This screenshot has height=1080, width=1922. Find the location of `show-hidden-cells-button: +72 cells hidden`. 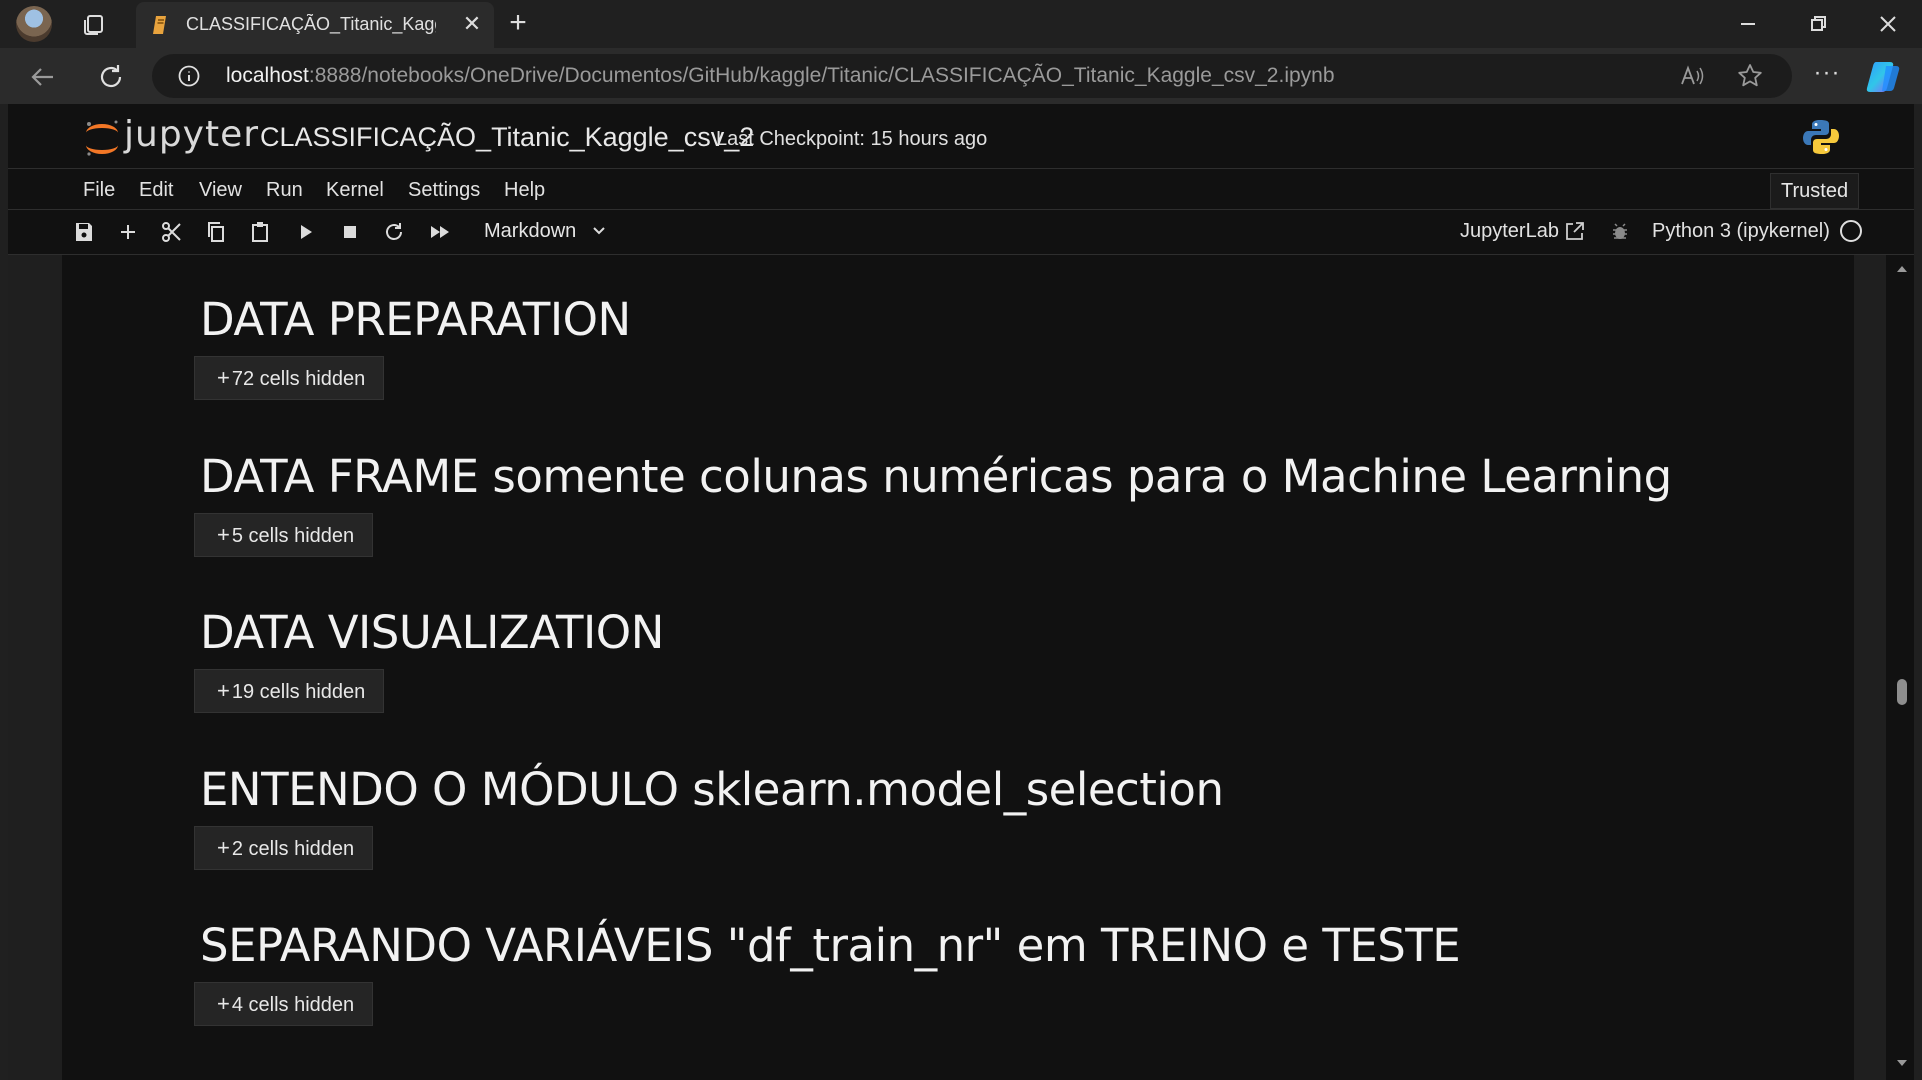

show-hidden-cells-button: +72 cells hidden is located at coordinates (289, 378).